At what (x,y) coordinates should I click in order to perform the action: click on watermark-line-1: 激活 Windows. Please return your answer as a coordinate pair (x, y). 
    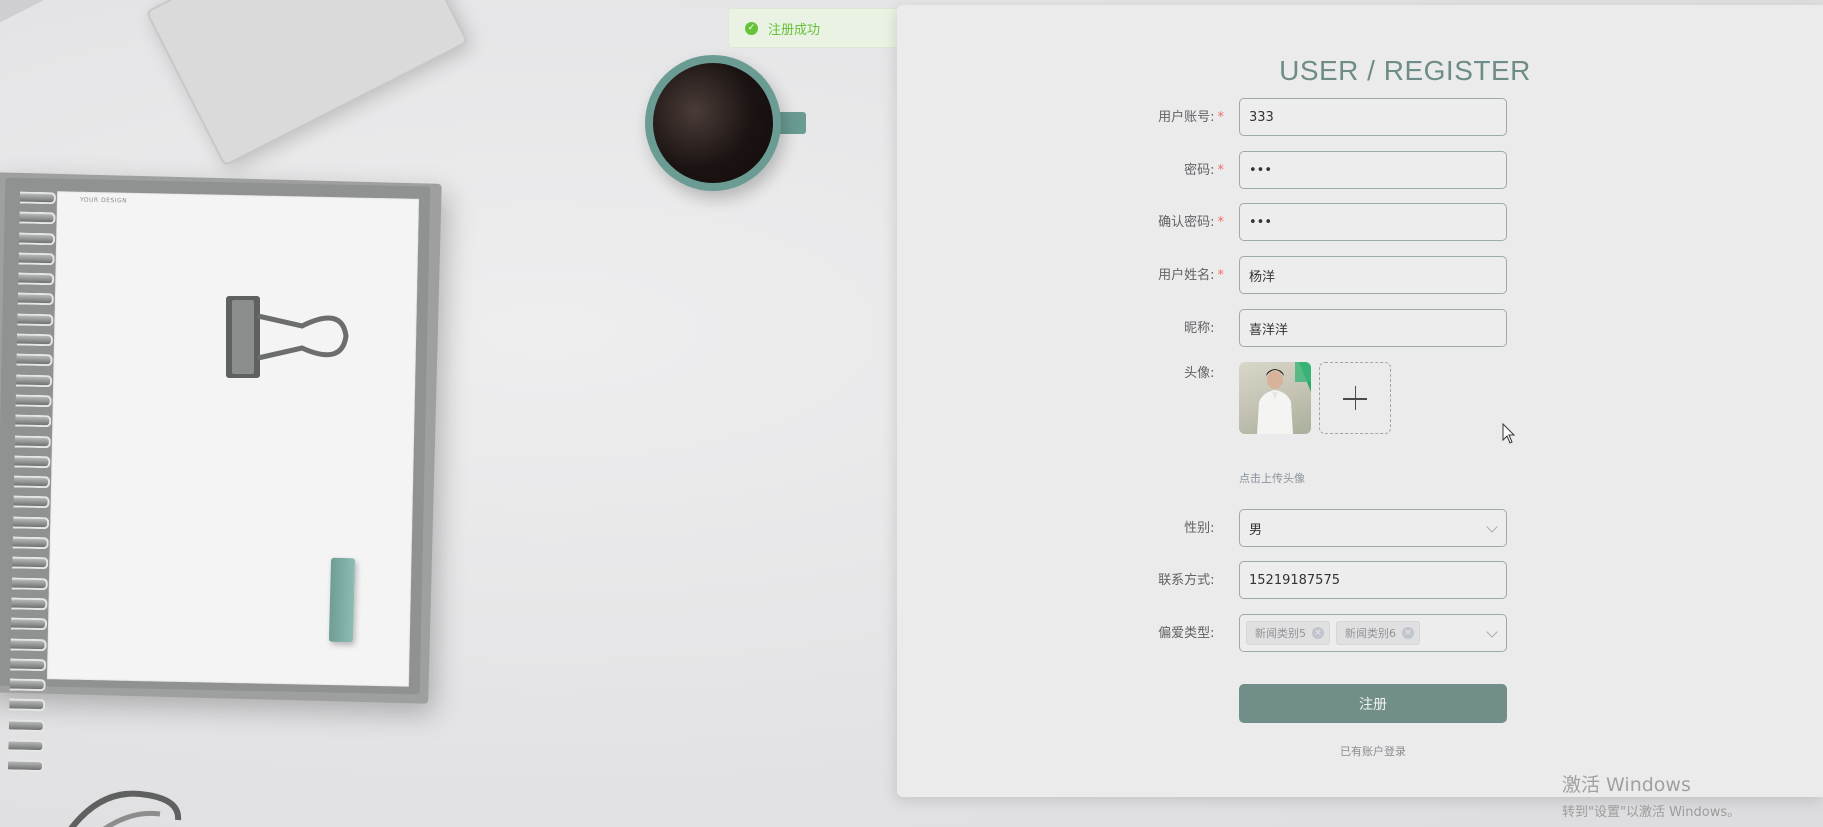
    Looking at the image, I should click on (1626, 785).